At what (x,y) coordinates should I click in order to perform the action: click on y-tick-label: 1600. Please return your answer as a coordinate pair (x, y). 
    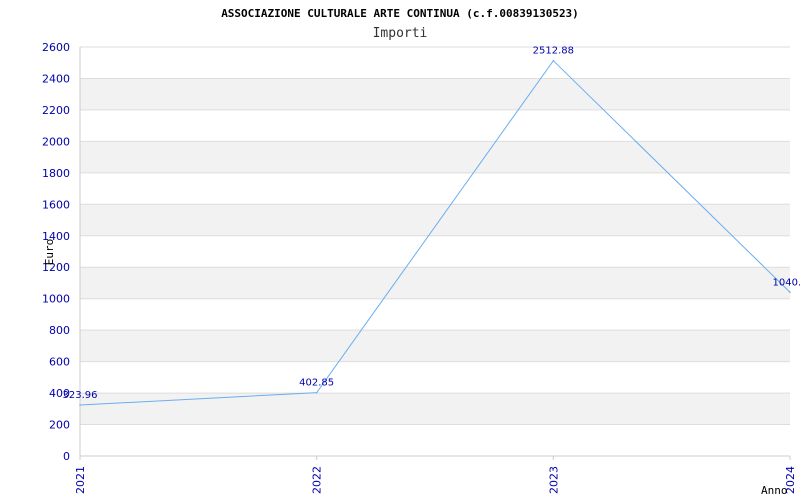
    Looking at the image, I should click on (56, 204).